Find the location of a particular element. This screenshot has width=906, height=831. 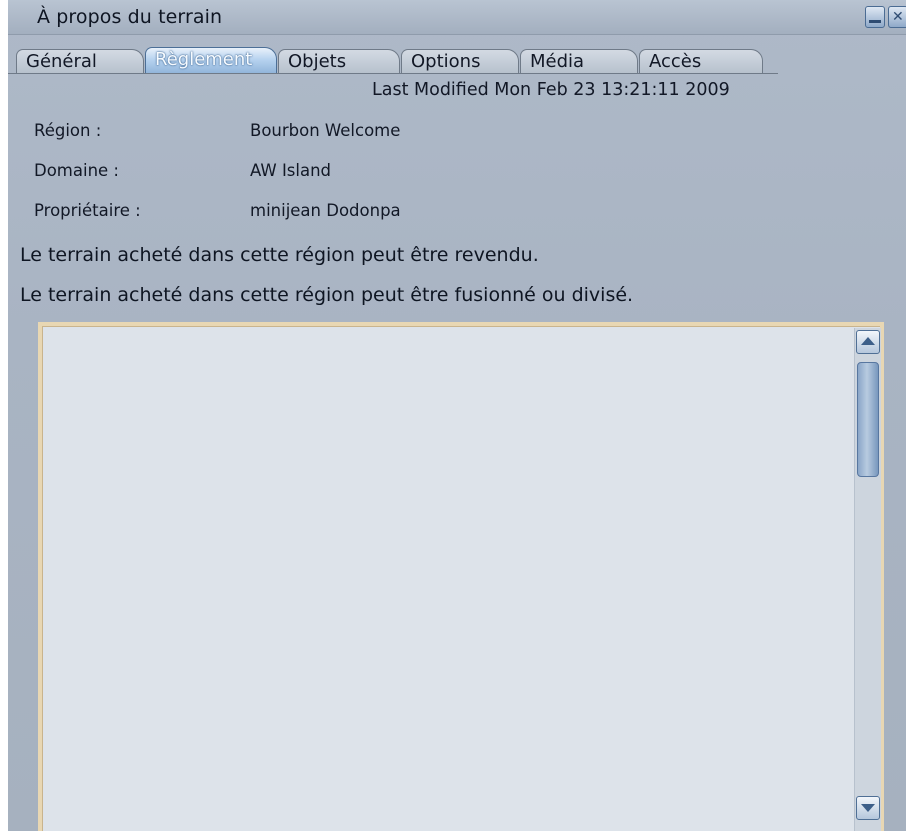

covenant-scrollbar is located at coordinates (867, 579).